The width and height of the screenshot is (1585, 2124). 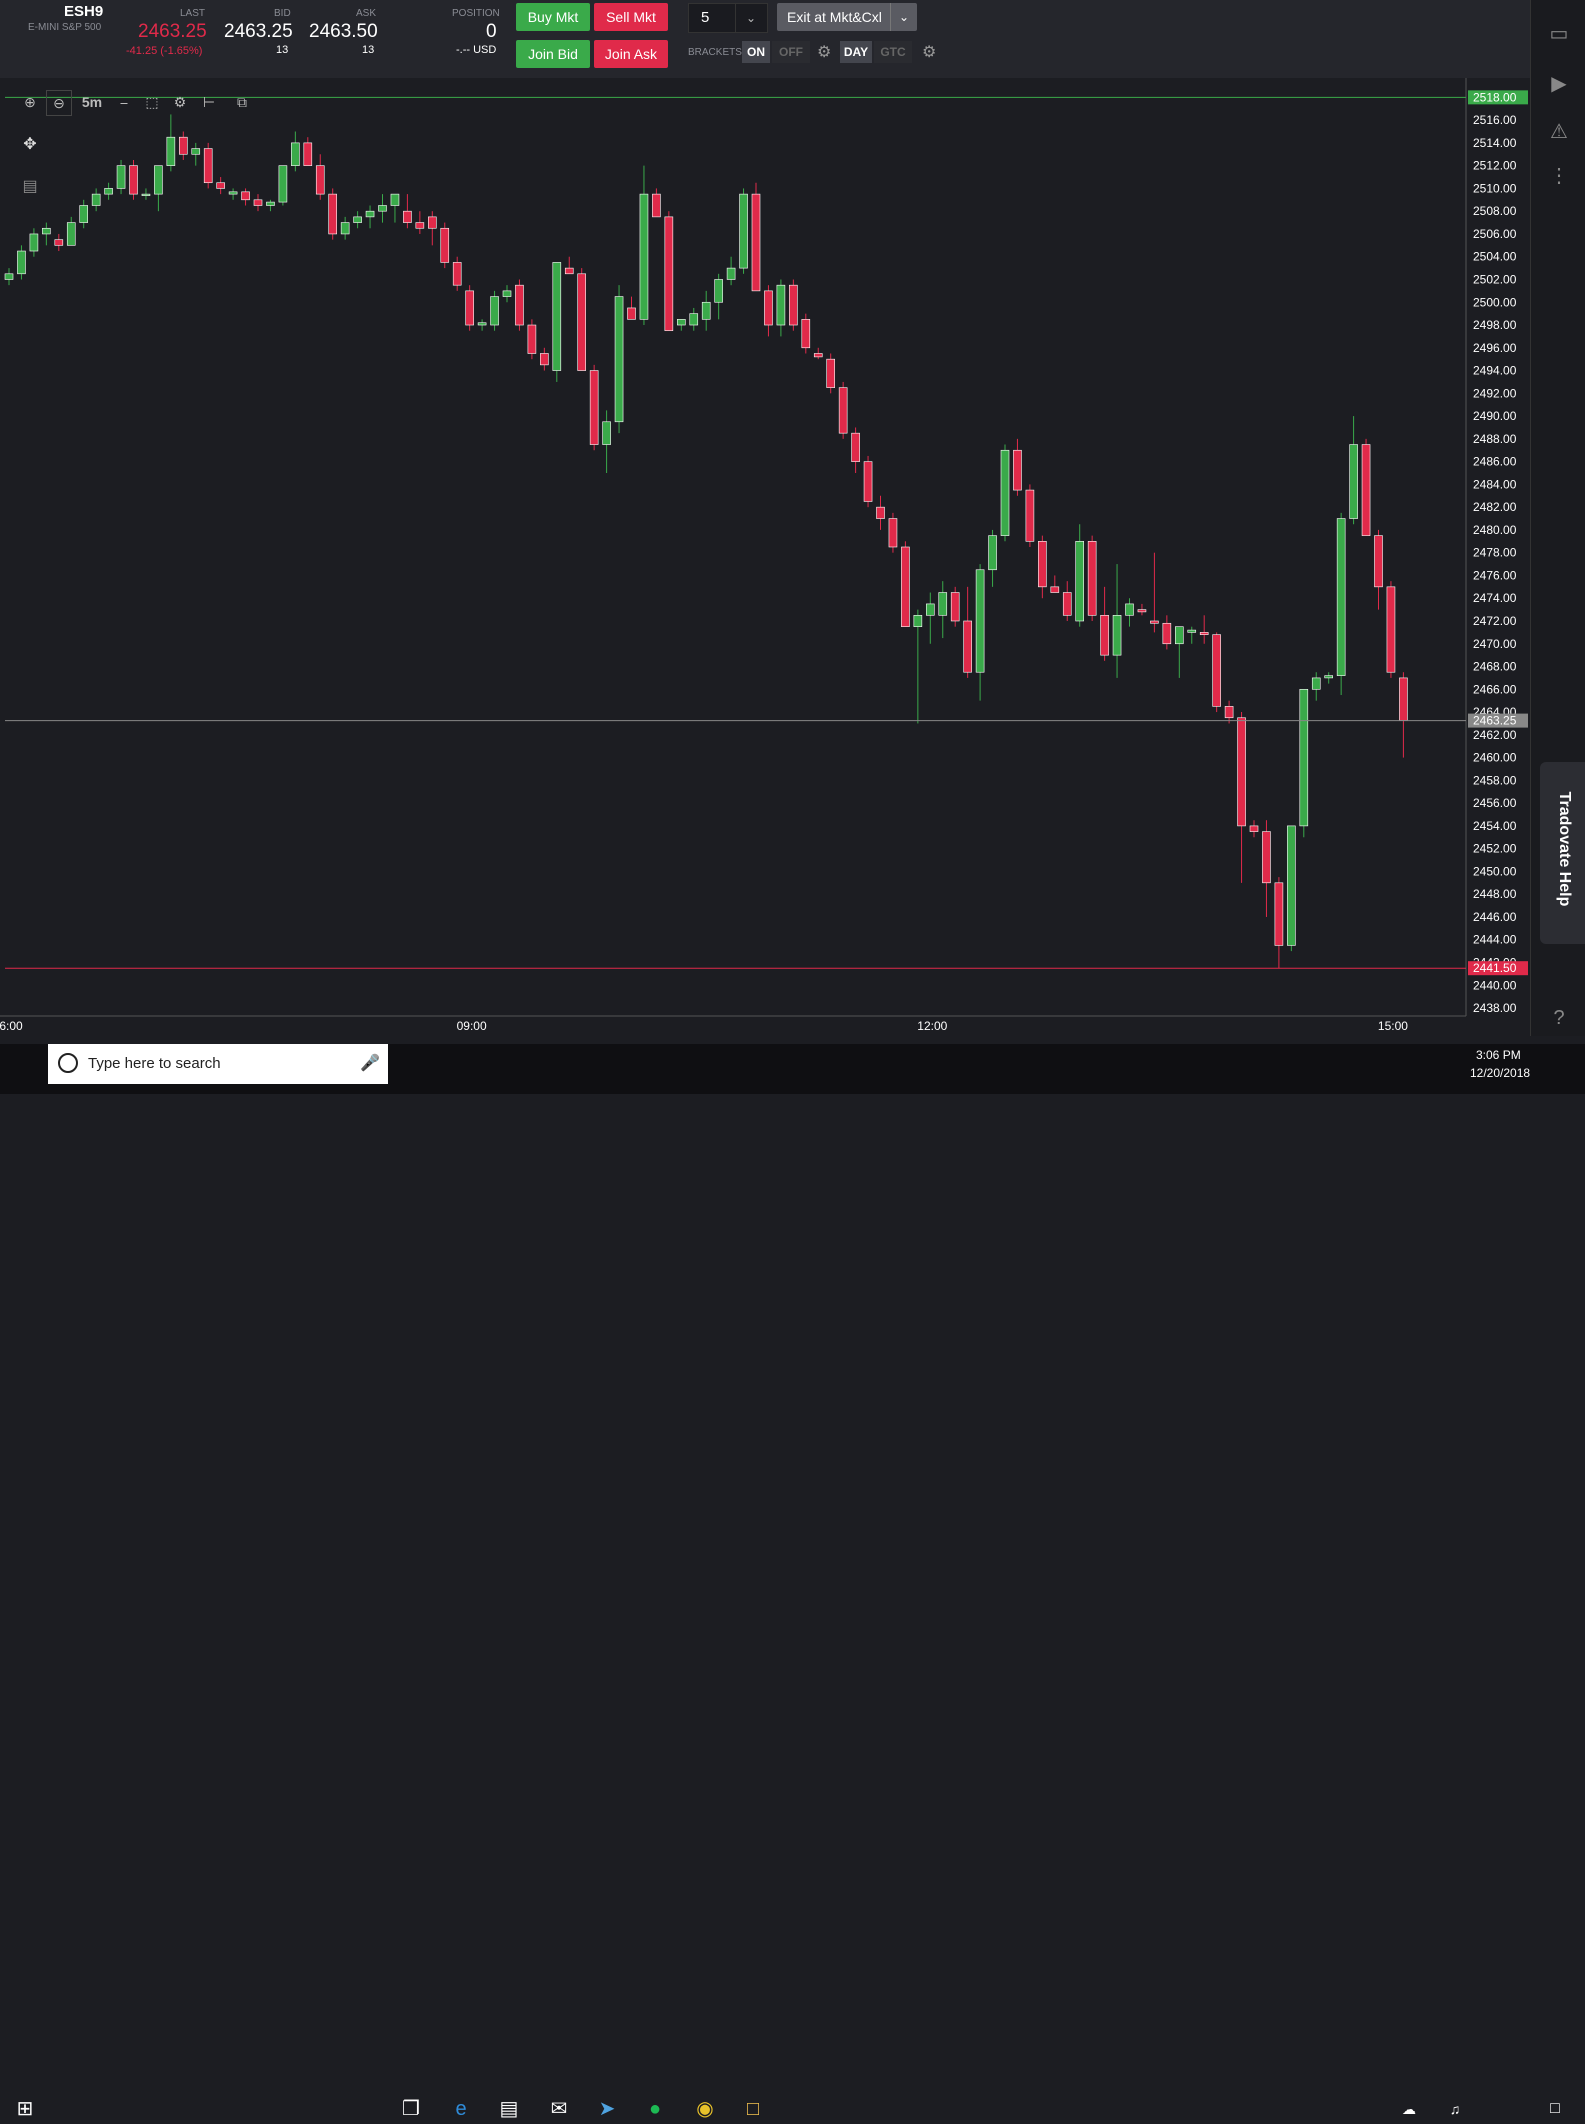 What do you see at coordinates (553, 17) in the screenshot?
I see `buy-market-button: Buy Mkt` at bounding box center [553, 17].